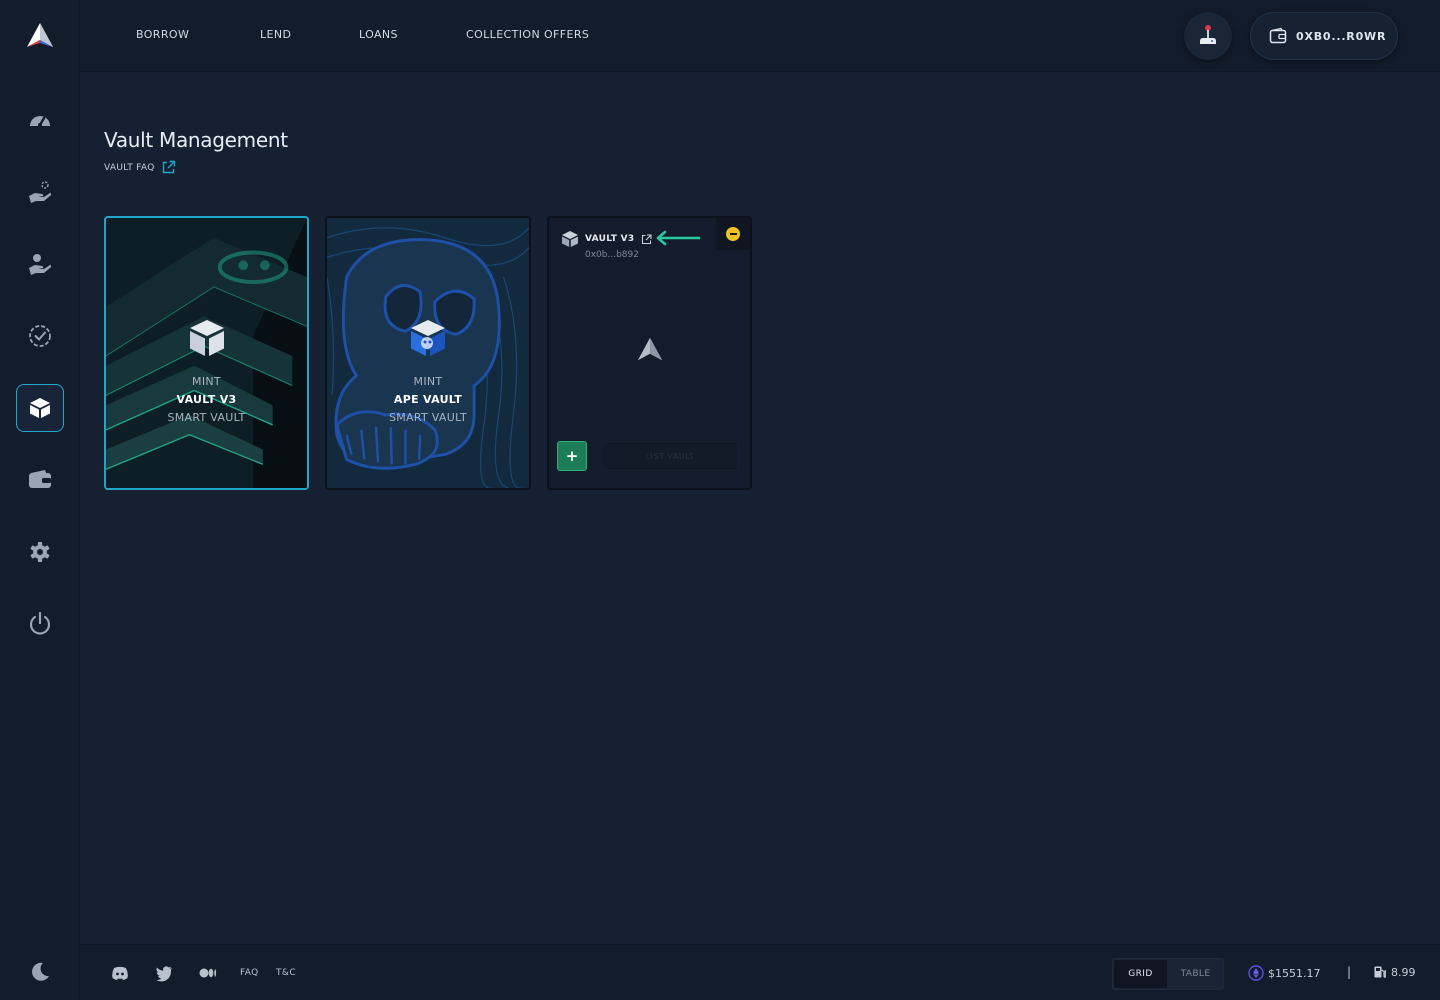 The width and height of the screenshot is (1440, 1000). I want to click on ethereum-icon, so click(1256, 973).